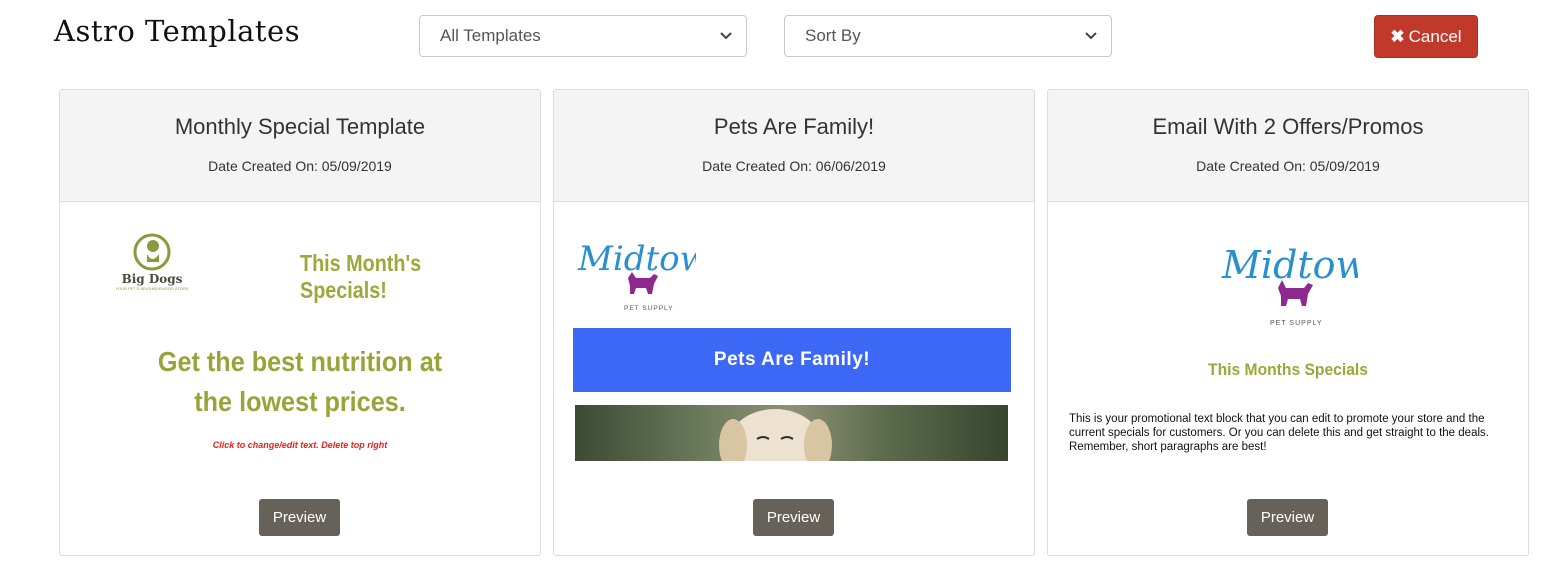  Describe the element at coordinates (300, 401) in the screenshot. I see `headline-line: the lowest prices.` at that location.